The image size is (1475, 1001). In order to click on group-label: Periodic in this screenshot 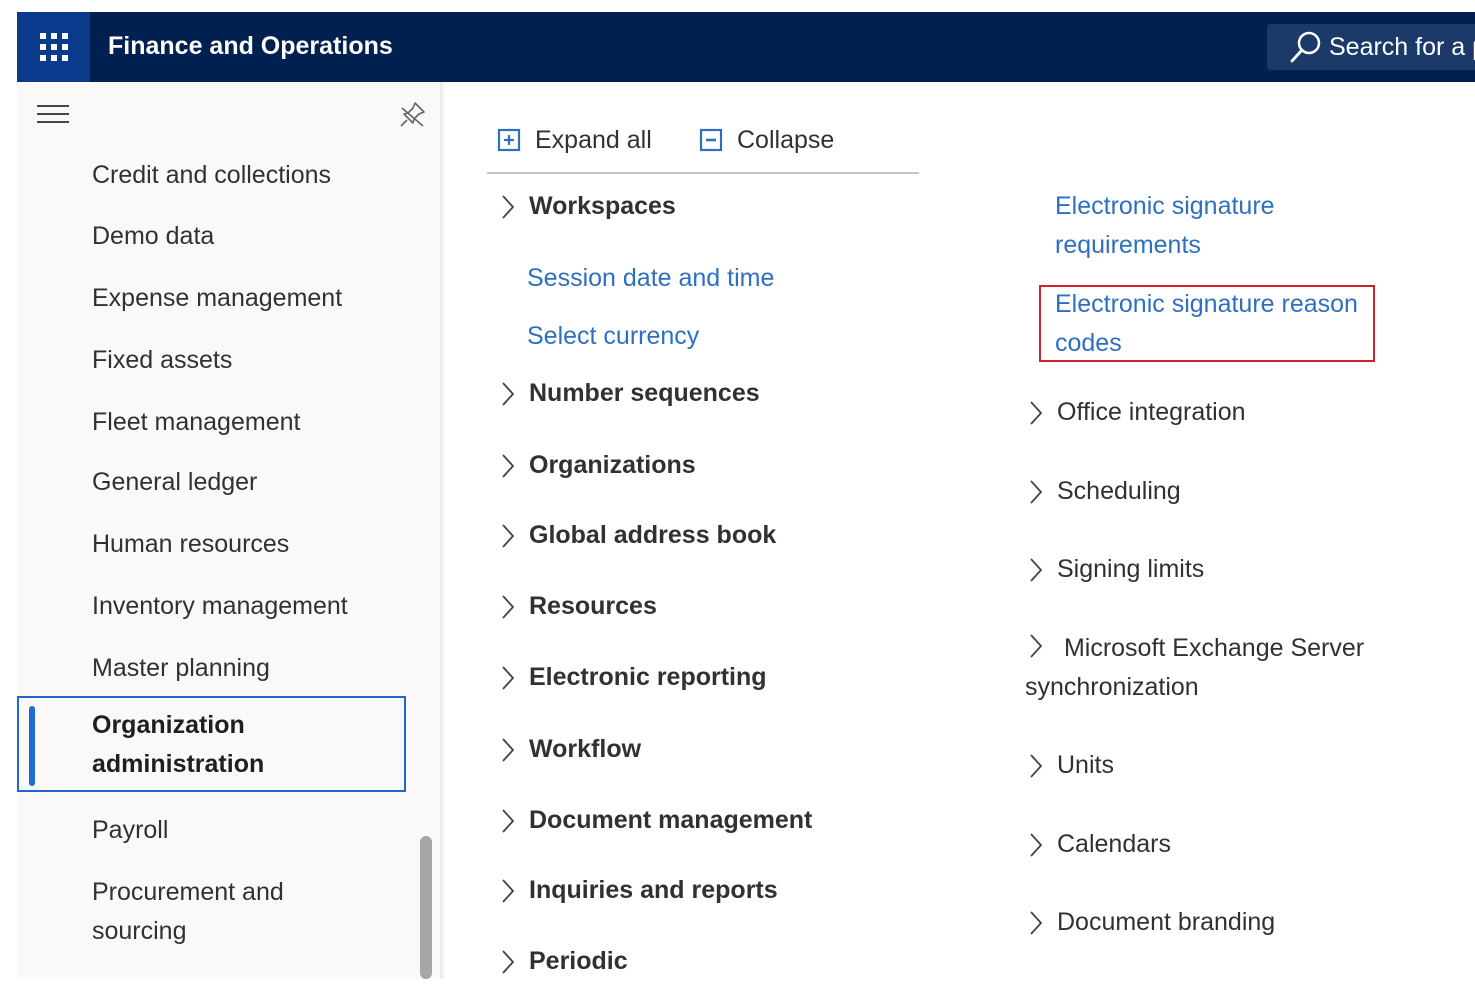, I will do `click(578, 961)`.